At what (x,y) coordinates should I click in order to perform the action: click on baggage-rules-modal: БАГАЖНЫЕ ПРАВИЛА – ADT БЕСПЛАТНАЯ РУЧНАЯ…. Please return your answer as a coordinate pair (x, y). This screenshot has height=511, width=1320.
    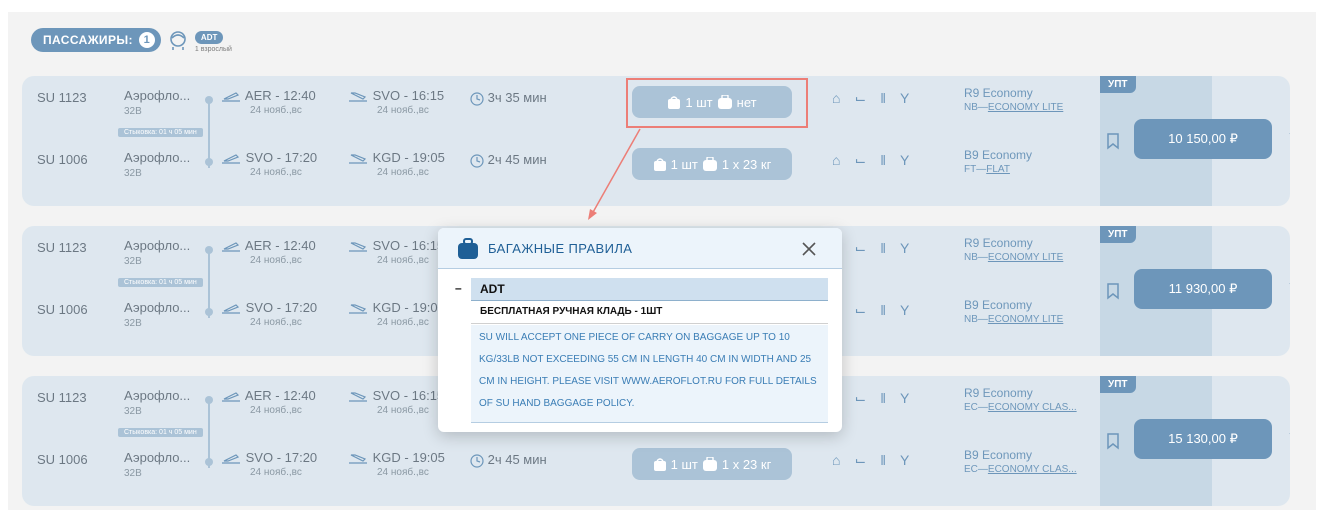
    Looking at the image, I should click on (640, 330).